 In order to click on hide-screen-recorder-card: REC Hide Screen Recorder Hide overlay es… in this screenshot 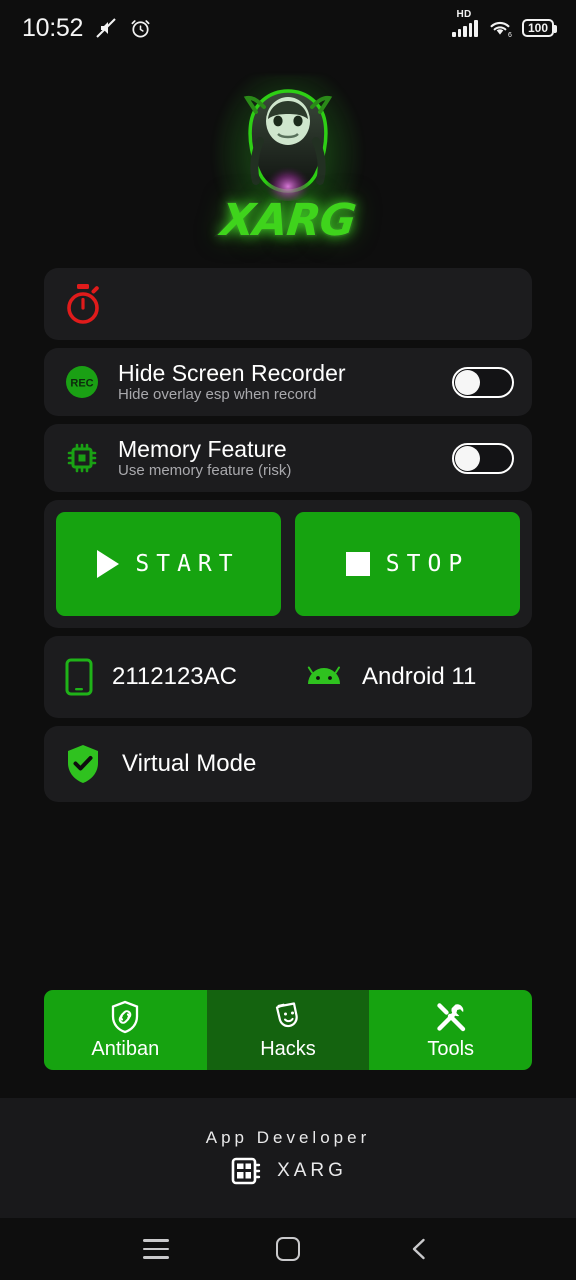, I will do `click(288, 382)`.